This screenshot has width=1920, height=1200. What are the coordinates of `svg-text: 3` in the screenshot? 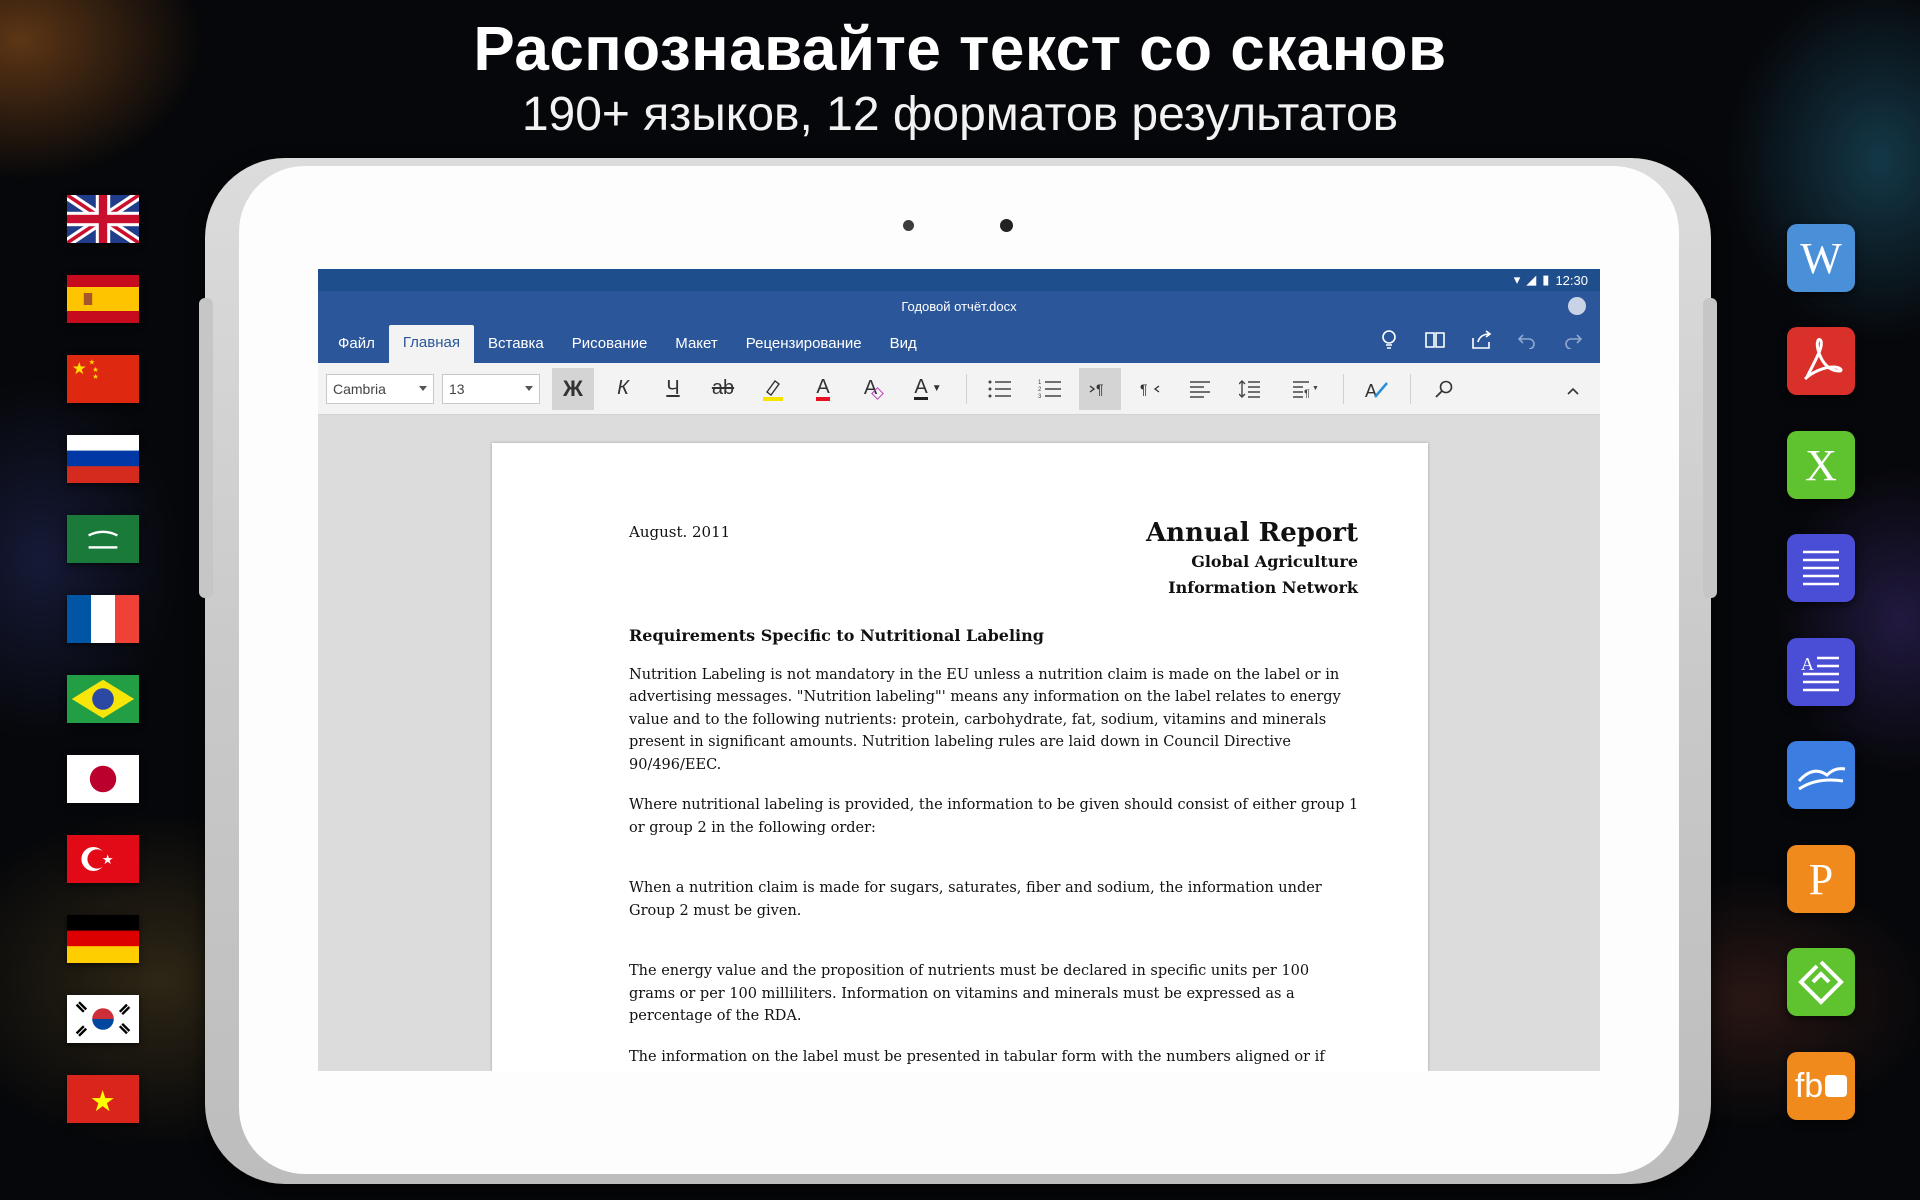 It's located at (1040, 396).